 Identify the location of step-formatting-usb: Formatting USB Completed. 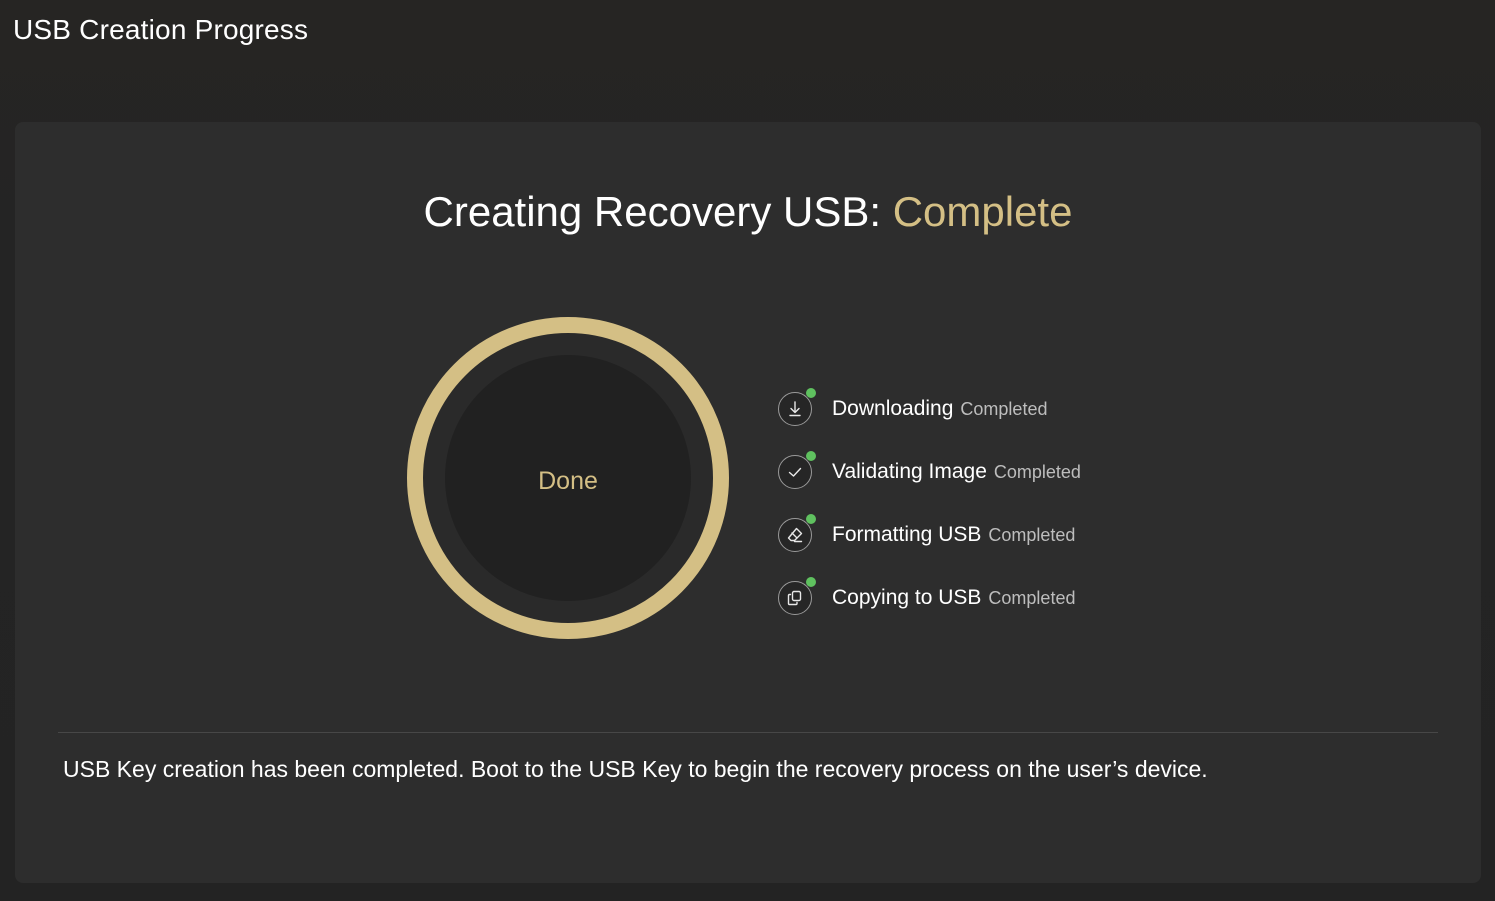
(929, 534).